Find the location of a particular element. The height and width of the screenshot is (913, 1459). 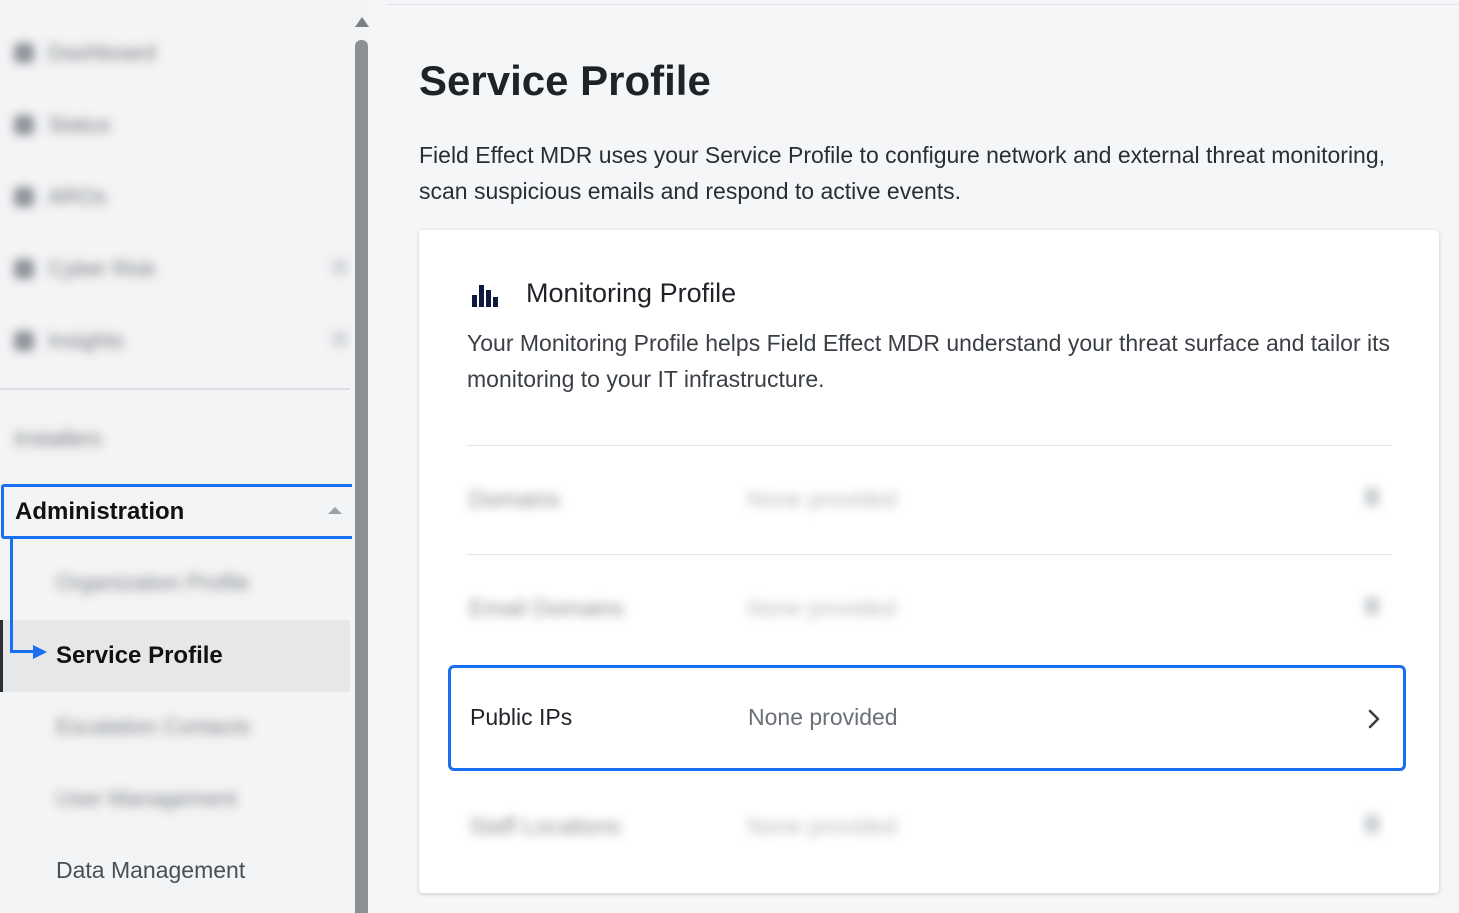

profile-row-public-ips: Public IPs None provided is located at coordinates (927, 718).